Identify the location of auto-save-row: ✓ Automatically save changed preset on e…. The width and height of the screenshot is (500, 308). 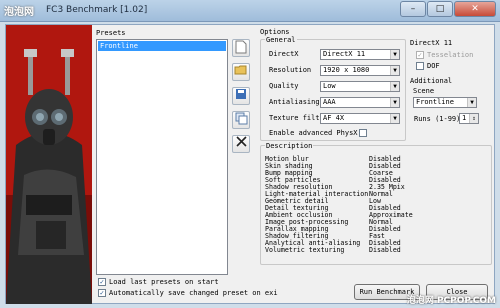
(188, 293).